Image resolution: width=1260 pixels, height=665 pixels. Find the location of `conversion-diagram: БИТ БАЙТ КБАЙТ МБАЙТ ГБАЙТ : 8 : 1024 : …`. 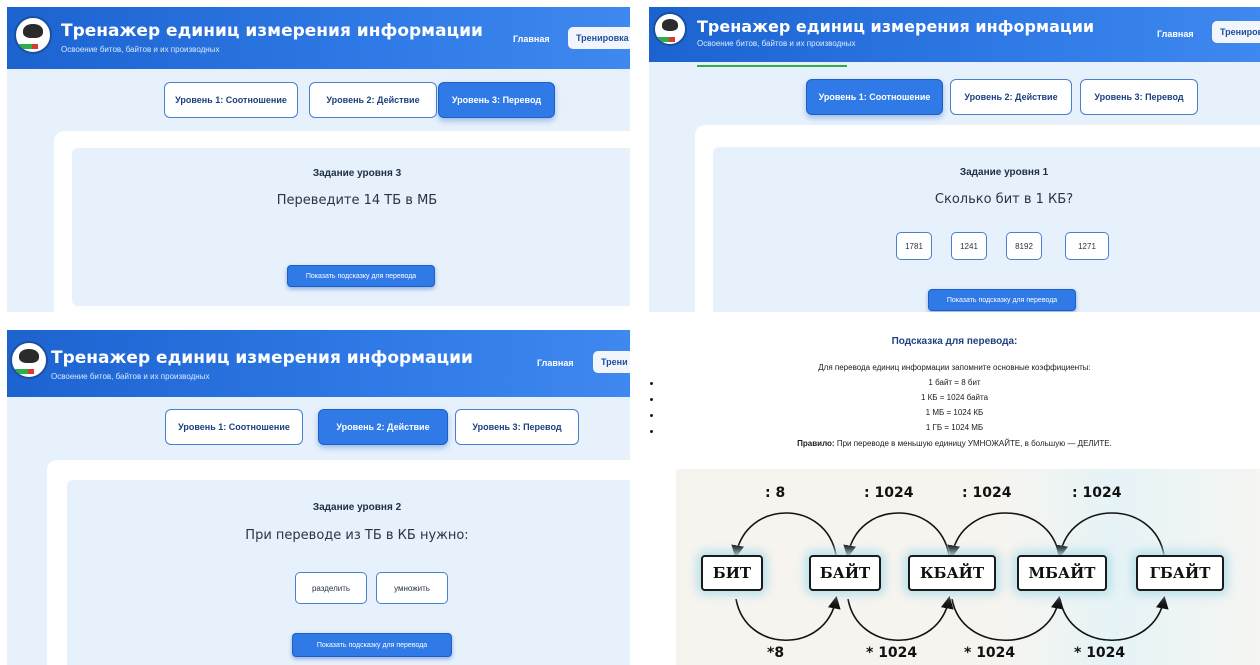

conversion-diagram: БИТ БАЙТ КБАЙТ МБАЙТ ГБАЙТ : 8 : 1024 : … is located at coordinates (968, 567).